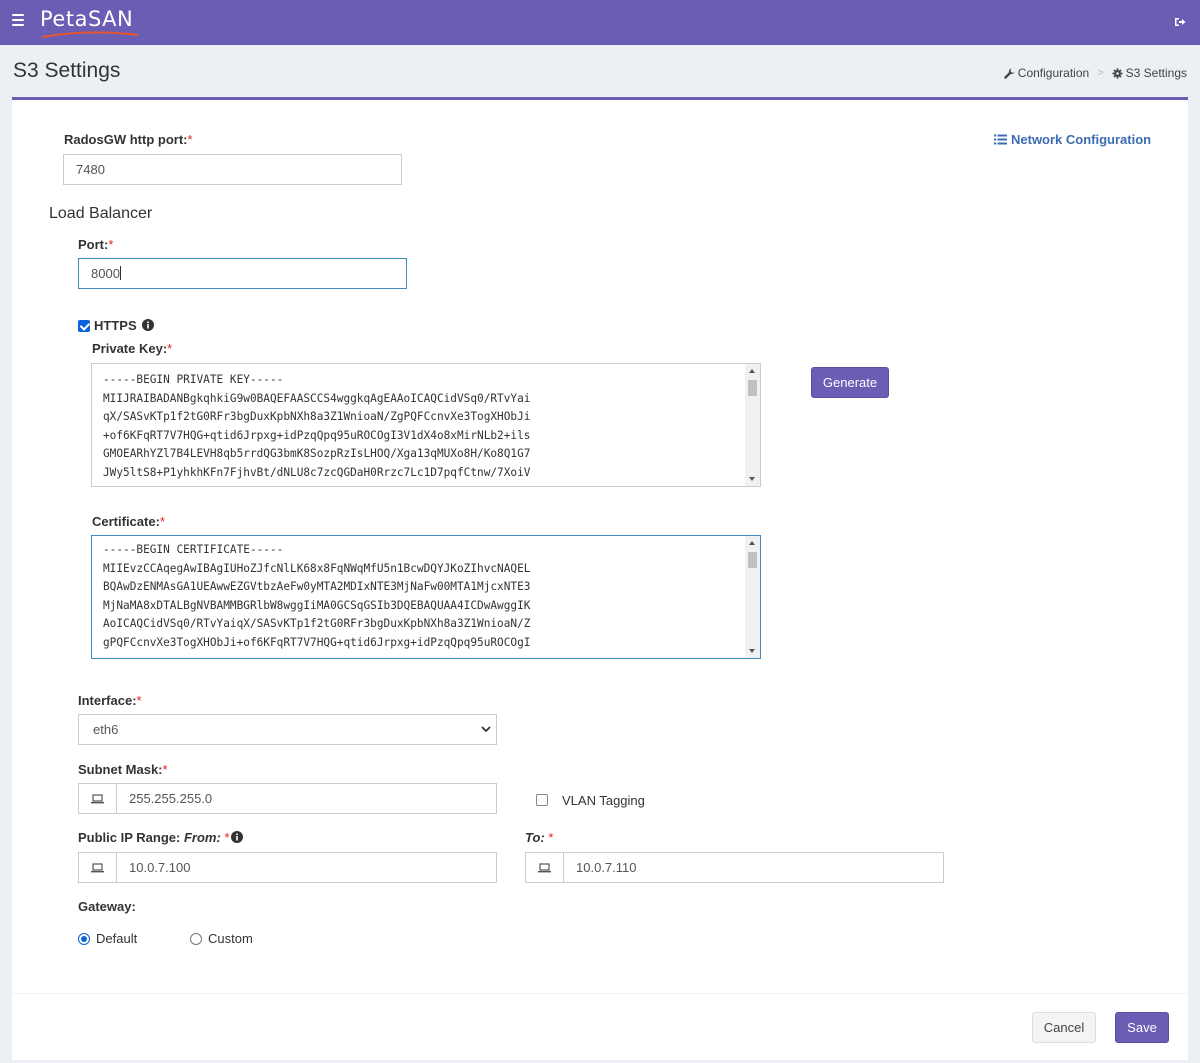 The width and height of the screenshot is (1200, 1063). I want to click on https-label: HTTPS, so click(115, 325).